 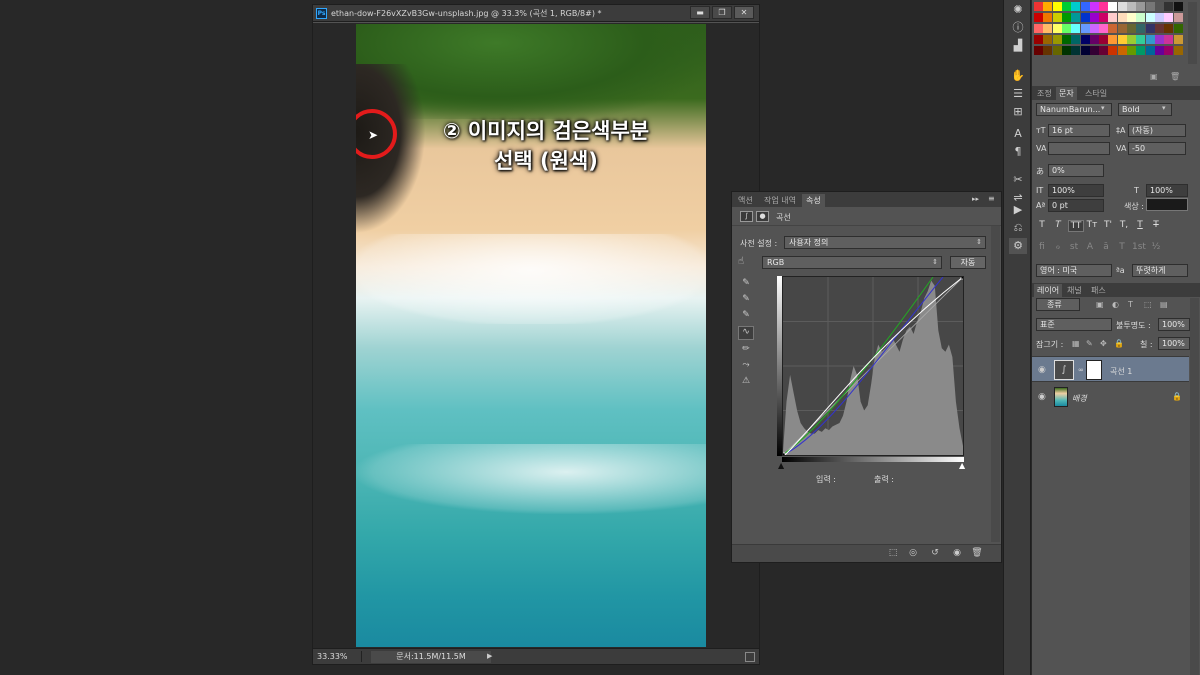 What do you see at coordinates (1018, 46) in the screenshot?
I see `histogram-icon: ▟` at bounding box center [1018, 46].